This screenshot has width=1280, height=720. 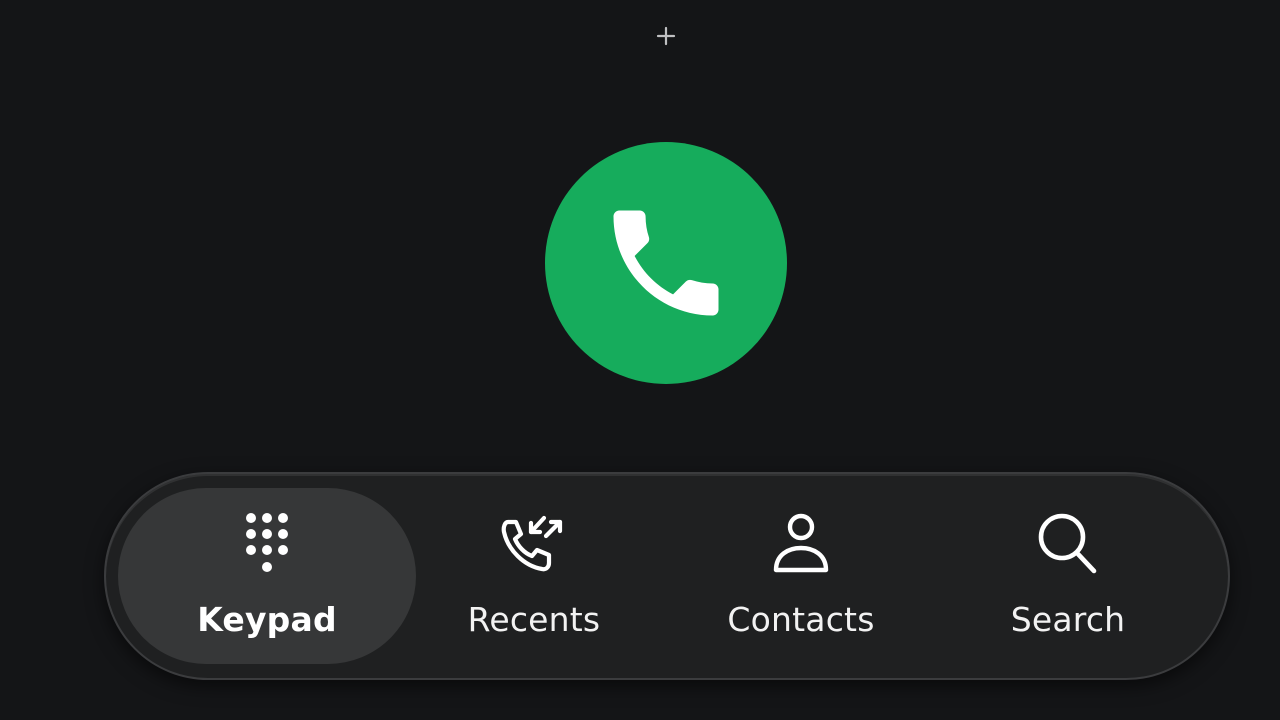 I want to click on dialpad-icon, so click(x=267, y=548).